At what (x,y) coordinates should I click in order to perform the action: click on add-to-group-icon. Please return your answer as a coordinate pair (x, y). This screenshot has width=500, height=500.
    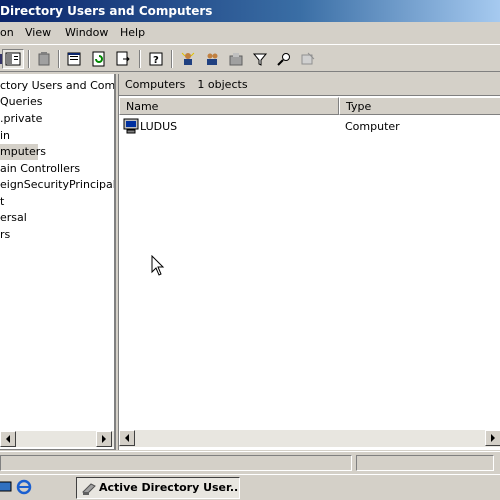
    Looking at the image, I should click on (308, 59).